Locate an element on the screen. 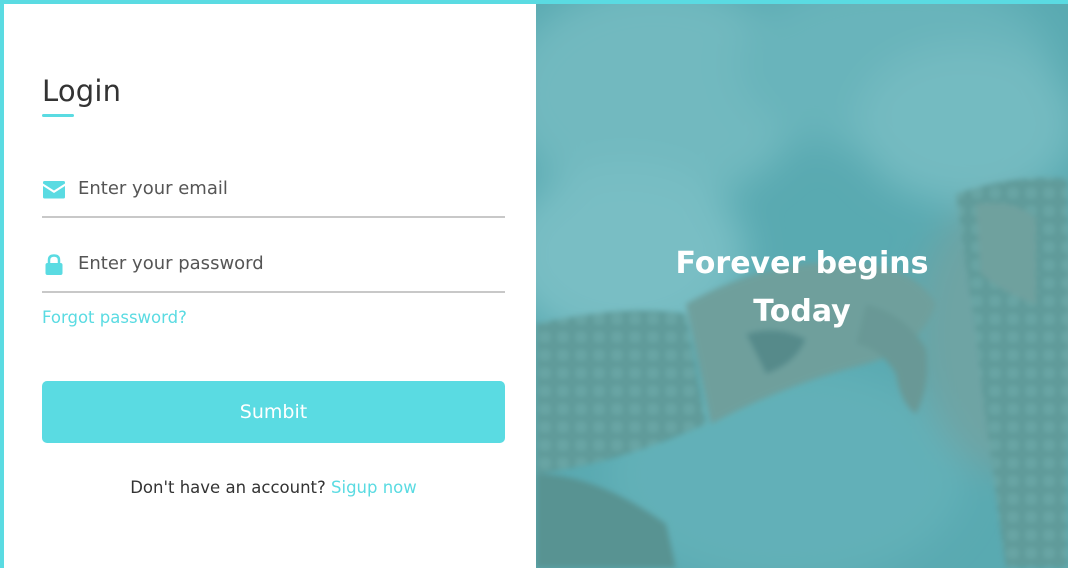  email-field is located at coordinates (273, 194).